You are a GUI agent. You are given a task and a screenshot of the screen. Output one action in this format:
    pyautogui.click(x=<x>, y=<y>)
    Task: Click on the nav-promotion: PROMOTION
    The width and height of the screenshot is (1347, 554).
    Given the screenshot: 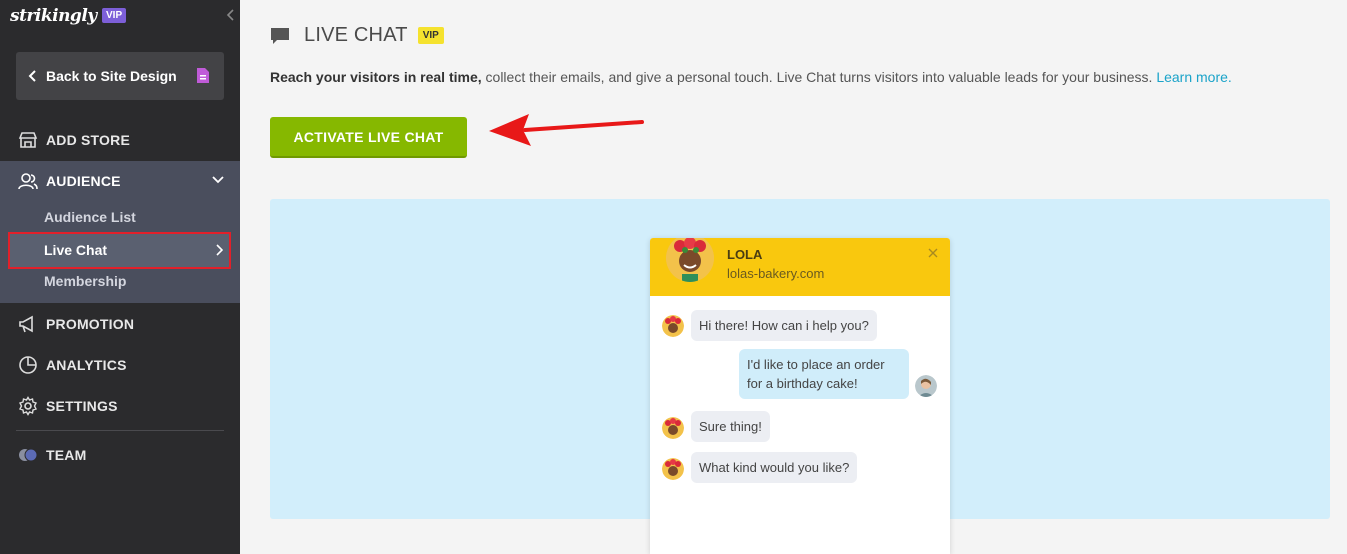 What is the action you would take?
    pyautogui.click(x=120, y=324)
    